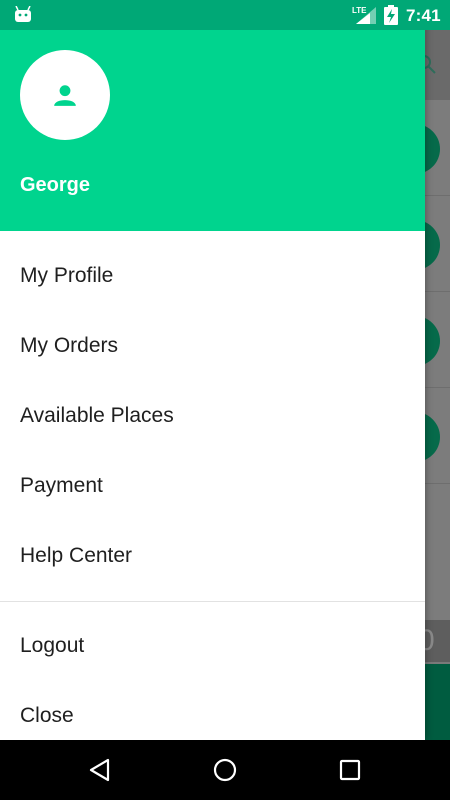 Image resolution: width=450 pixels, height=800 pixels. Describe the element at coordinates (212, 601) in the screenshot. I see `menu-divider` at that location.